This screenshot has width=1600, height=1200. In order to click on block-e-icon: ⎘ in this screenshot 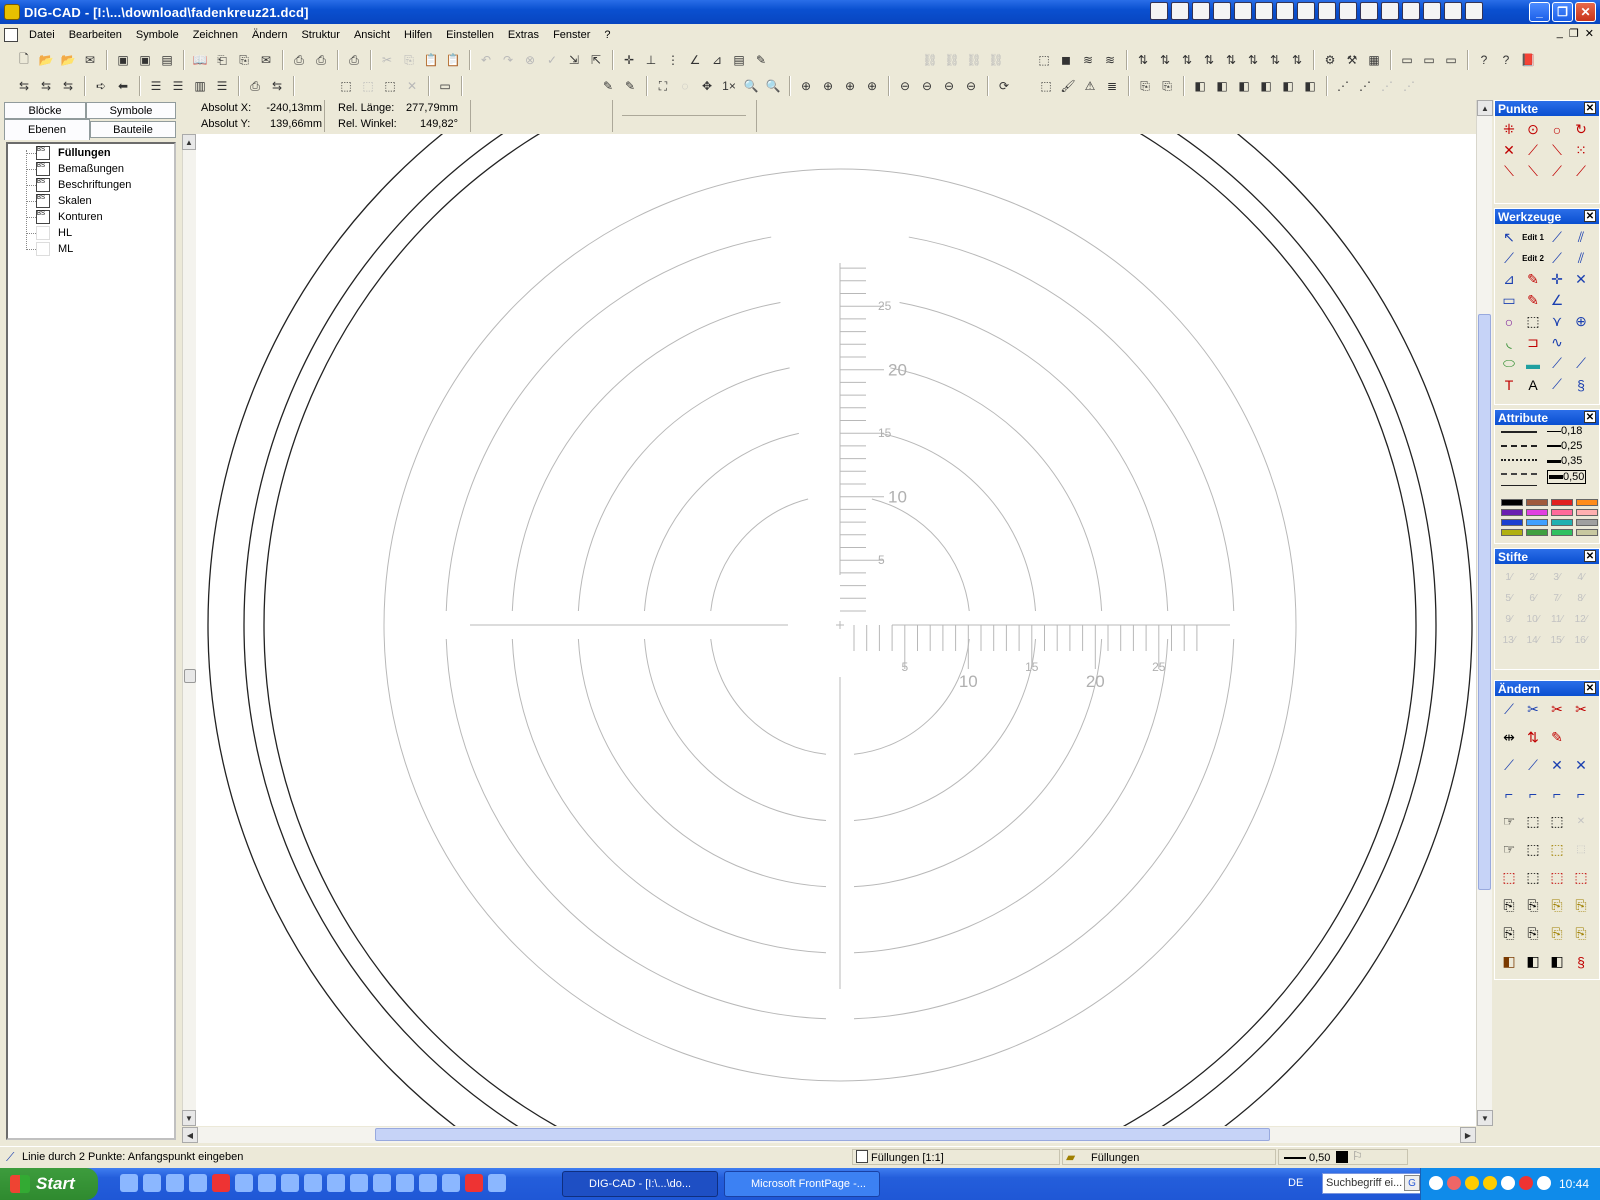, I will do `click(1509, 933)`.